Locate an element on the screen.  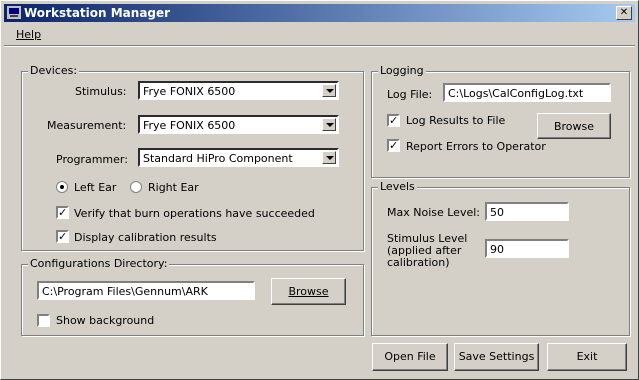
open-file-button: Open File is located at coordinates (410, 357).